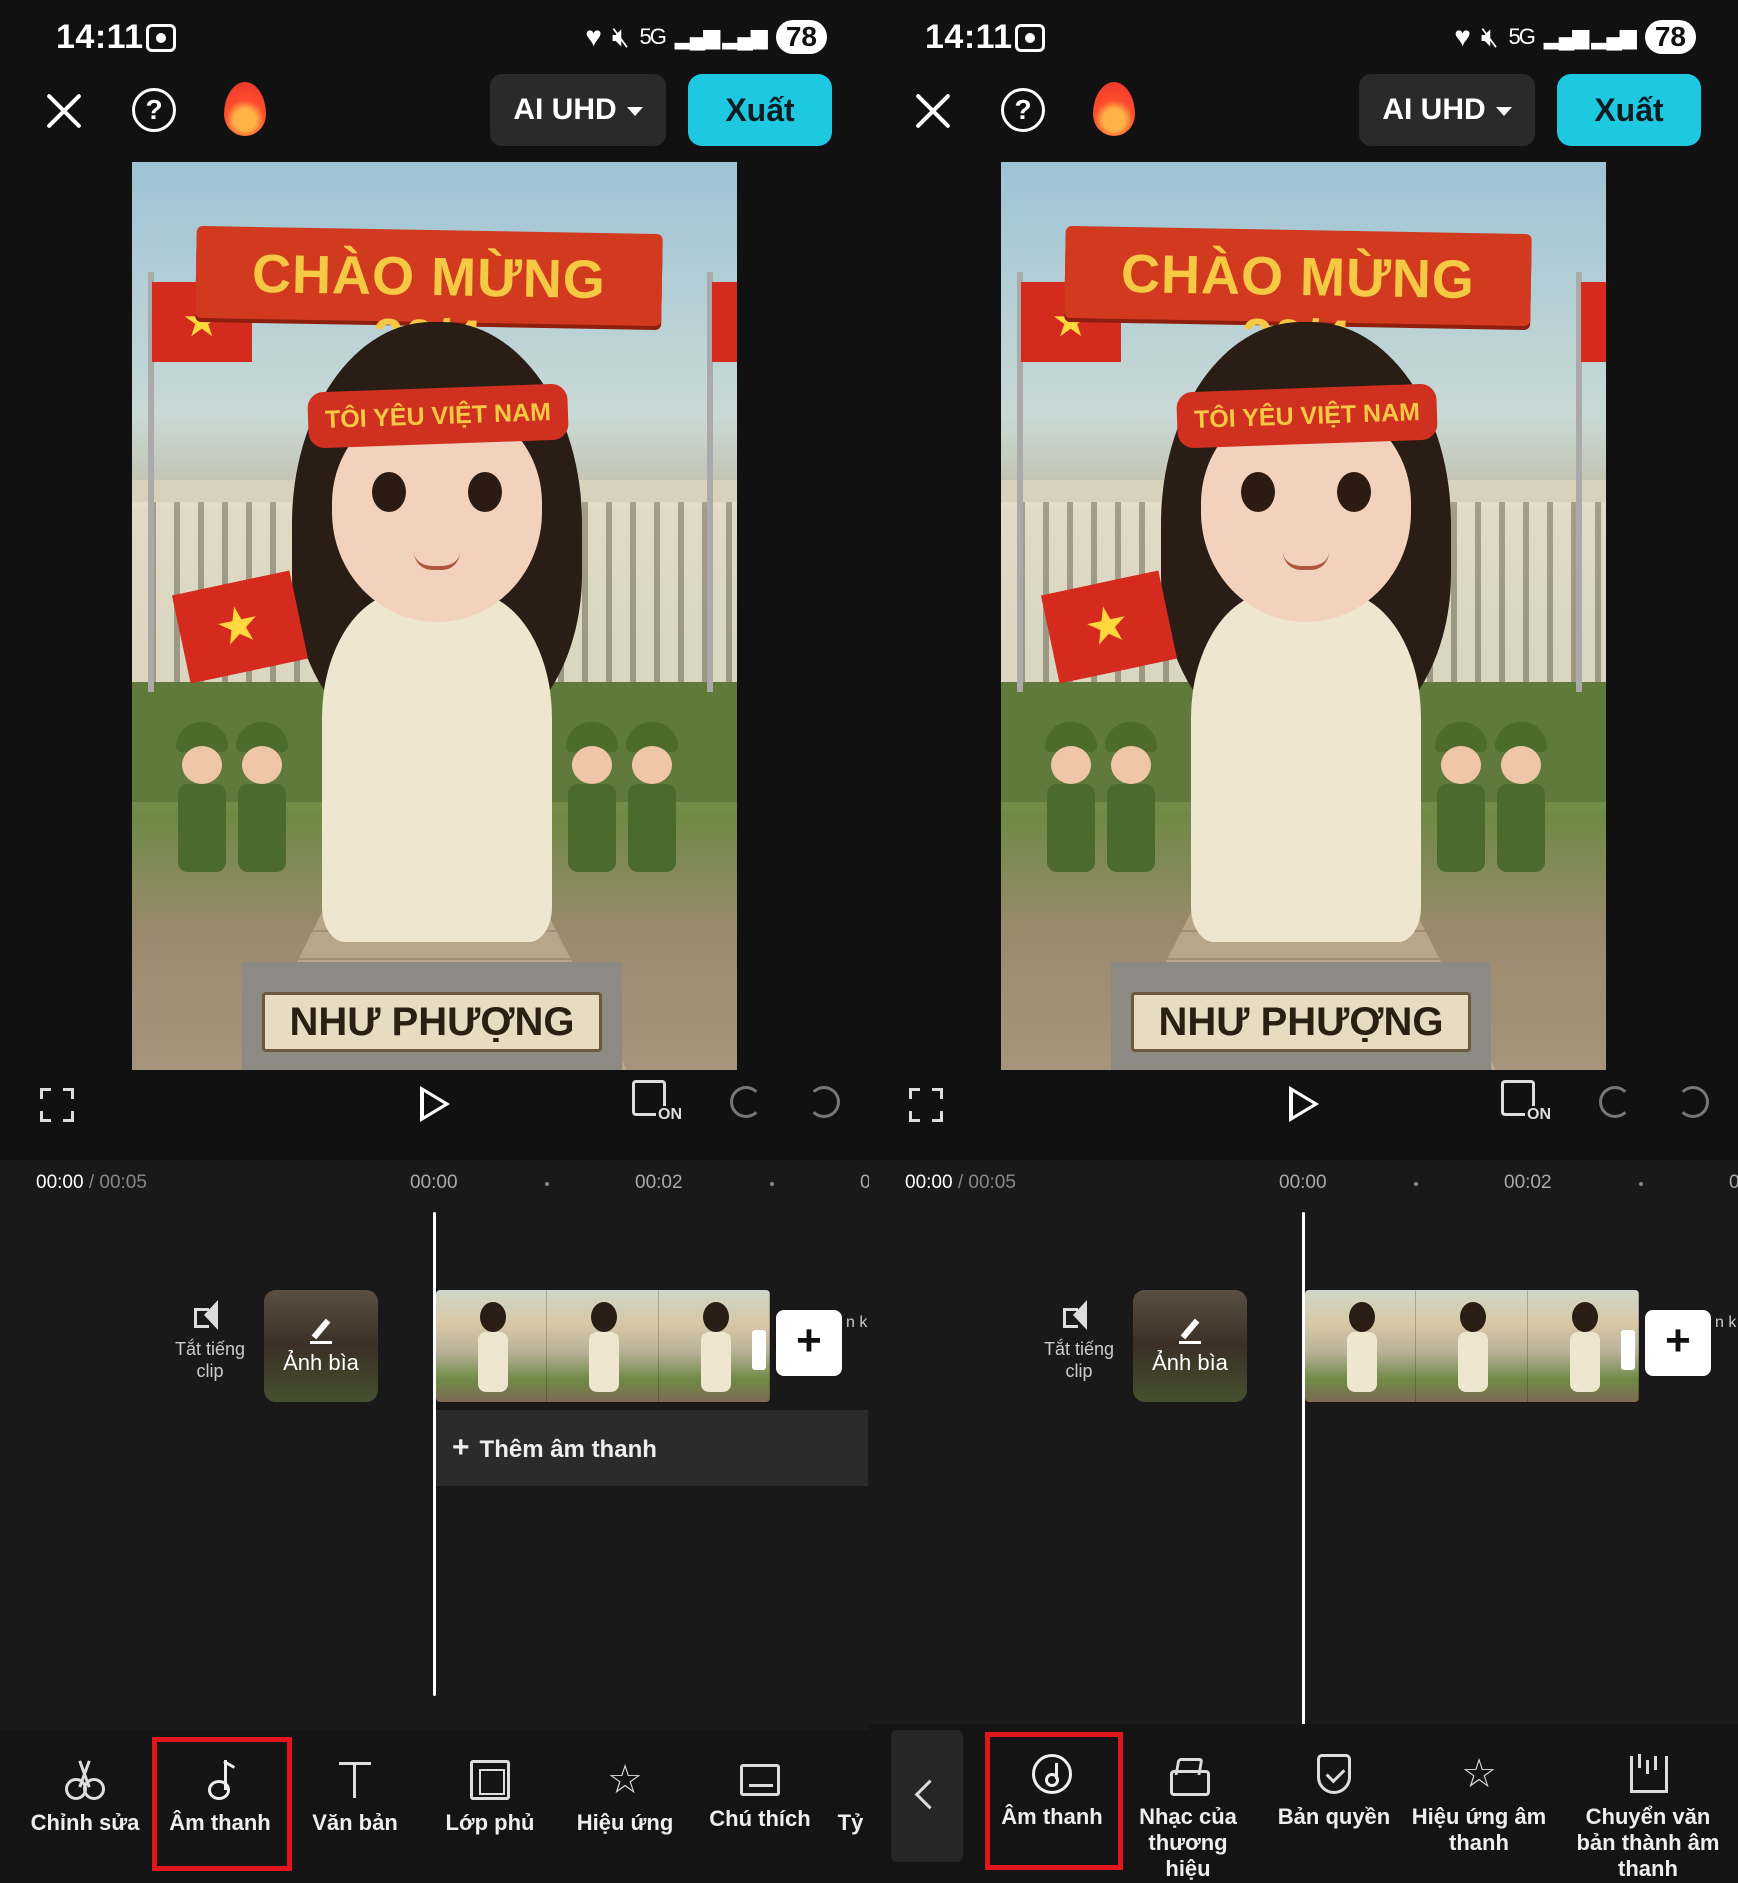 This screenshot has width=1738, height=1883. Describe the element at coordinates (801, 37) in the screenshot. I see `battery-level: 78` at that location.